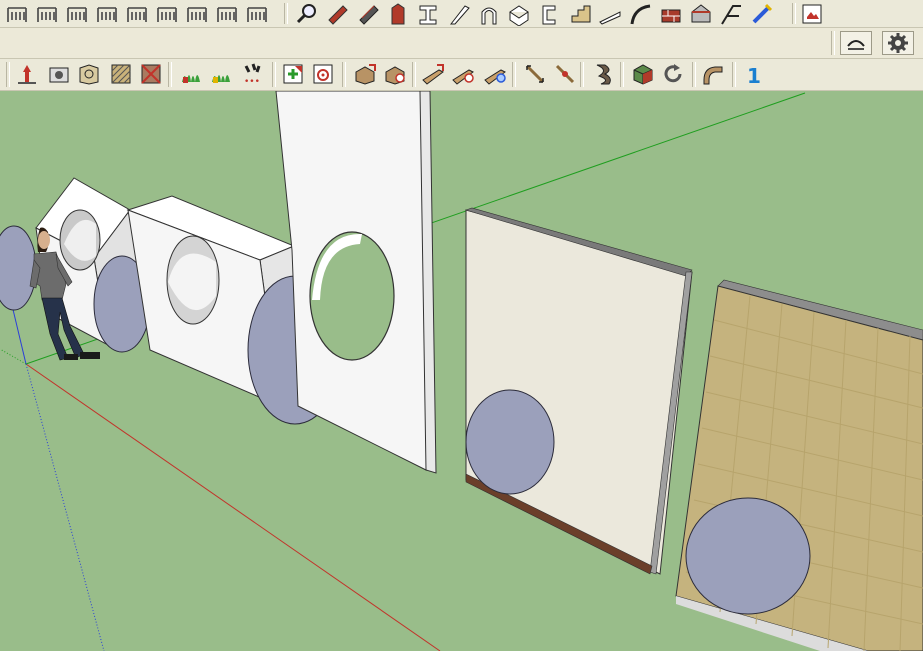  Describe the element at coordinates (580, 14) in the screenshot. I see `stair-block-button` at that location.